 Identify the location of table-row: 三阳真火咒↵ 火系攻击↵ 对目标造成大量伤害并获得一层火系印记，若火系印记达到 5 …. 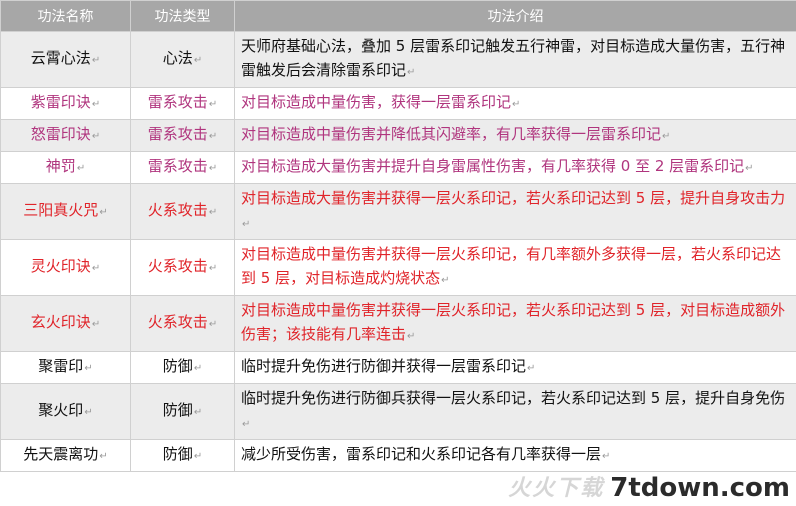
(398, 211).